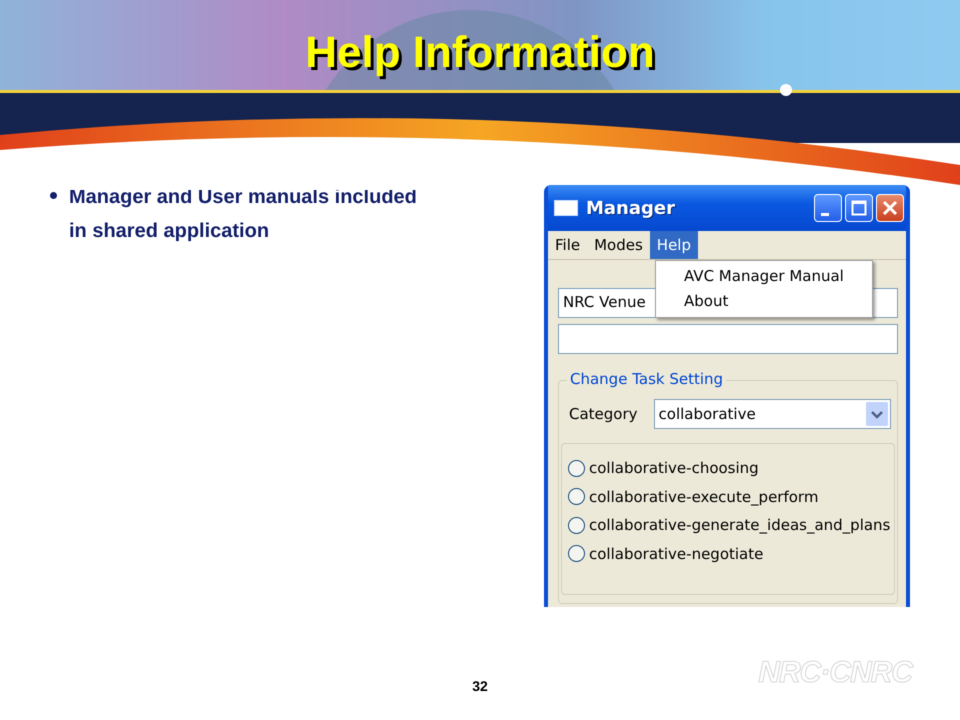 This screenshot has height=720, width=960. What do you see at coordinates (828, 208) in the screenshot?
I see `minimize-button` at bounding box center [828, 208].